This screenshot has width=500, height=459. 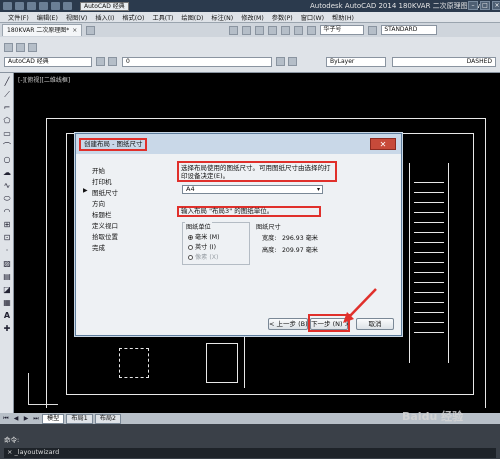 What do you see at coordinates (7, 134) in the screenshot?
I see `rectangle-icon: ▭` at bounding box center [7, 134].